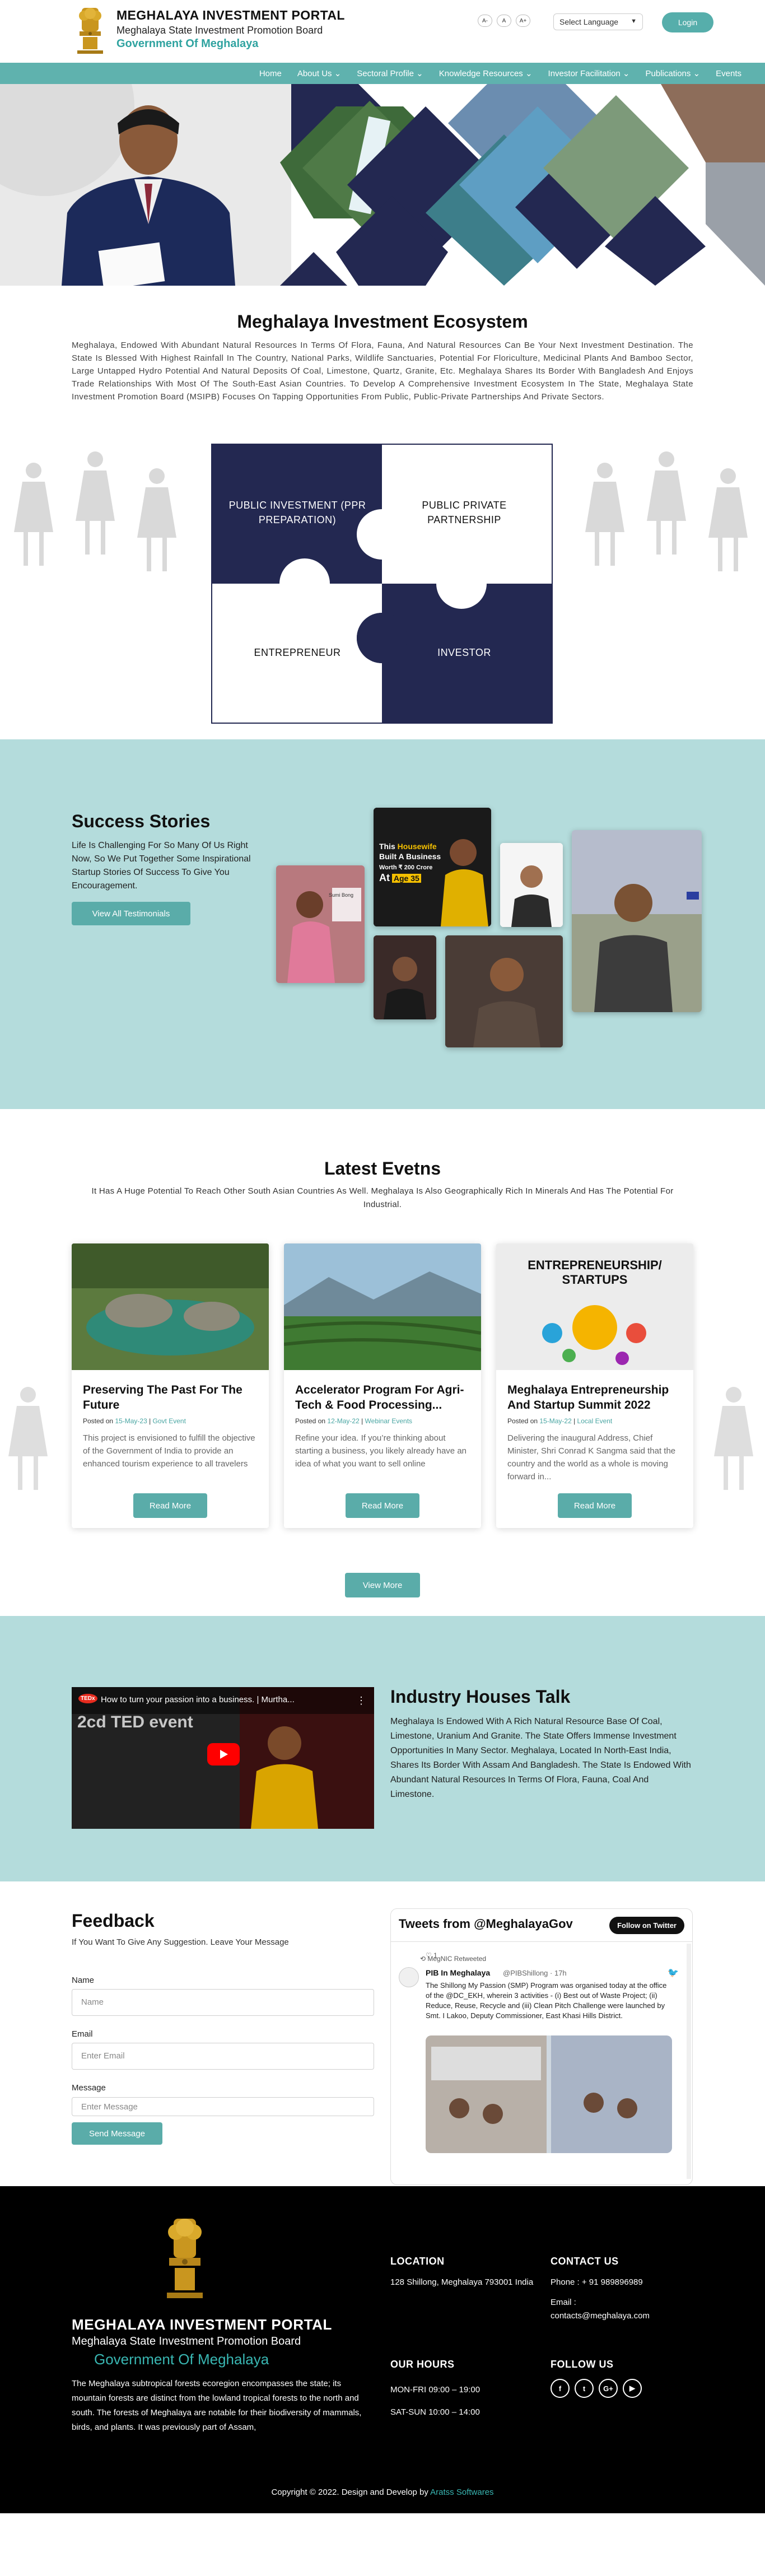 The height and width of the screenshot is (2576, 765). What do you see at coordinates (674, 73) in the screenshot?
I see `nav-publications: Publications ⌄` at bounding box center [674, 73].